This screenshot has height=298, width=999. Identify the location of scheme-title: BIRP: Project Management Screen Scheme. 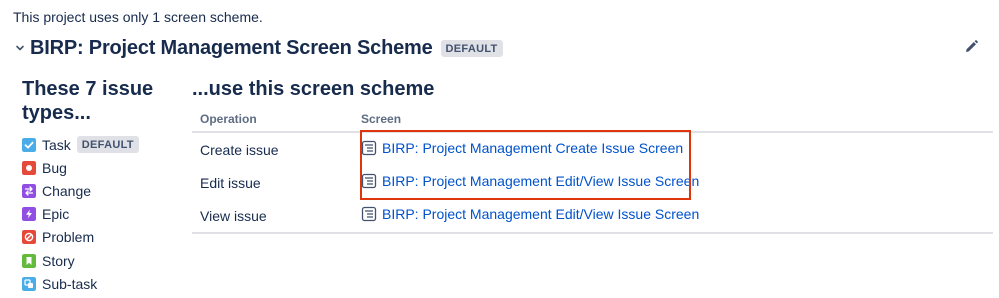
(231, 48).